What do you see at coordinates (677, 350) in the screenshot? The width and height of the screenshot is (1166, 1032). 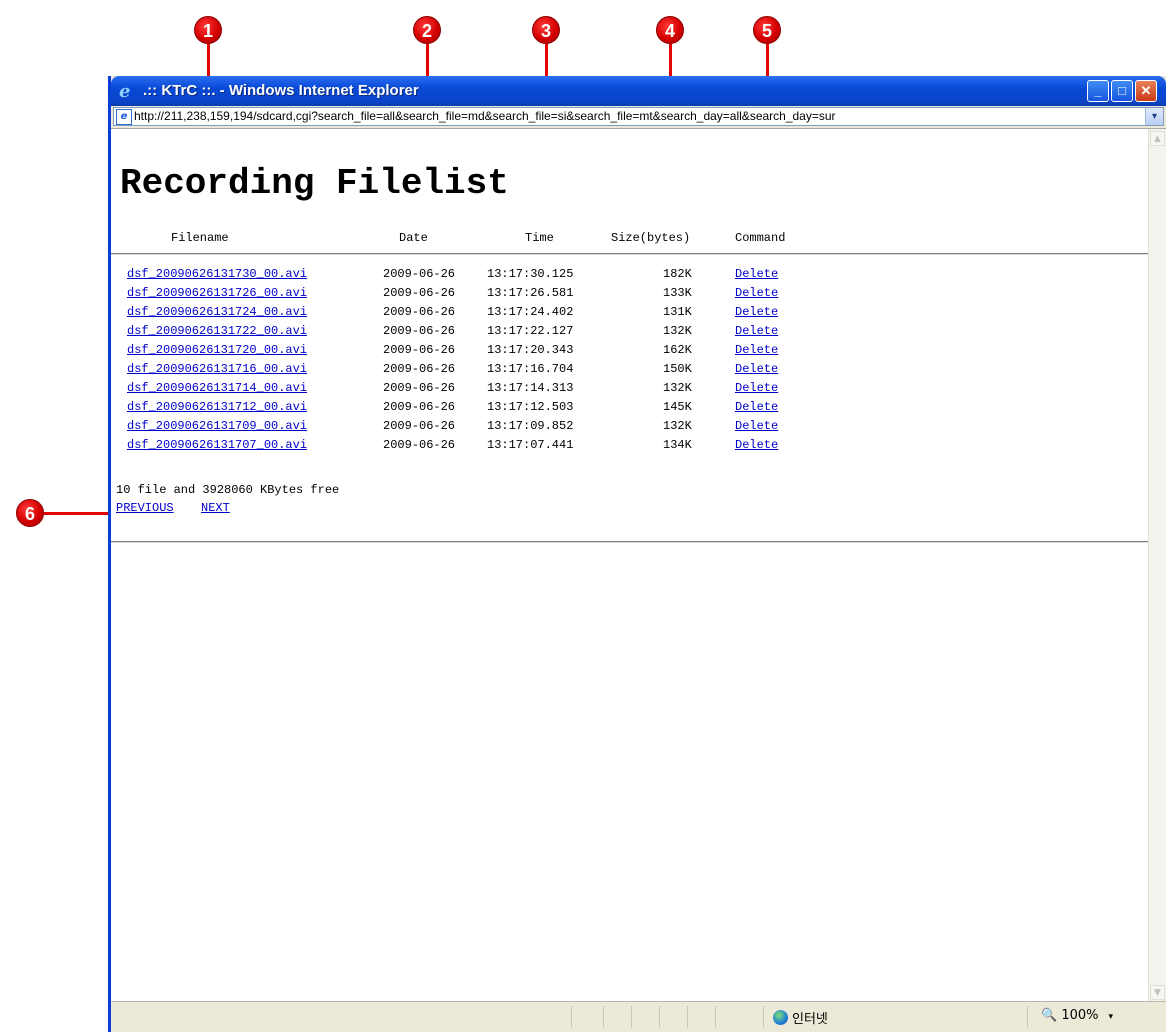 I see `size-cell: 162K` at bounding box center [677, 350].